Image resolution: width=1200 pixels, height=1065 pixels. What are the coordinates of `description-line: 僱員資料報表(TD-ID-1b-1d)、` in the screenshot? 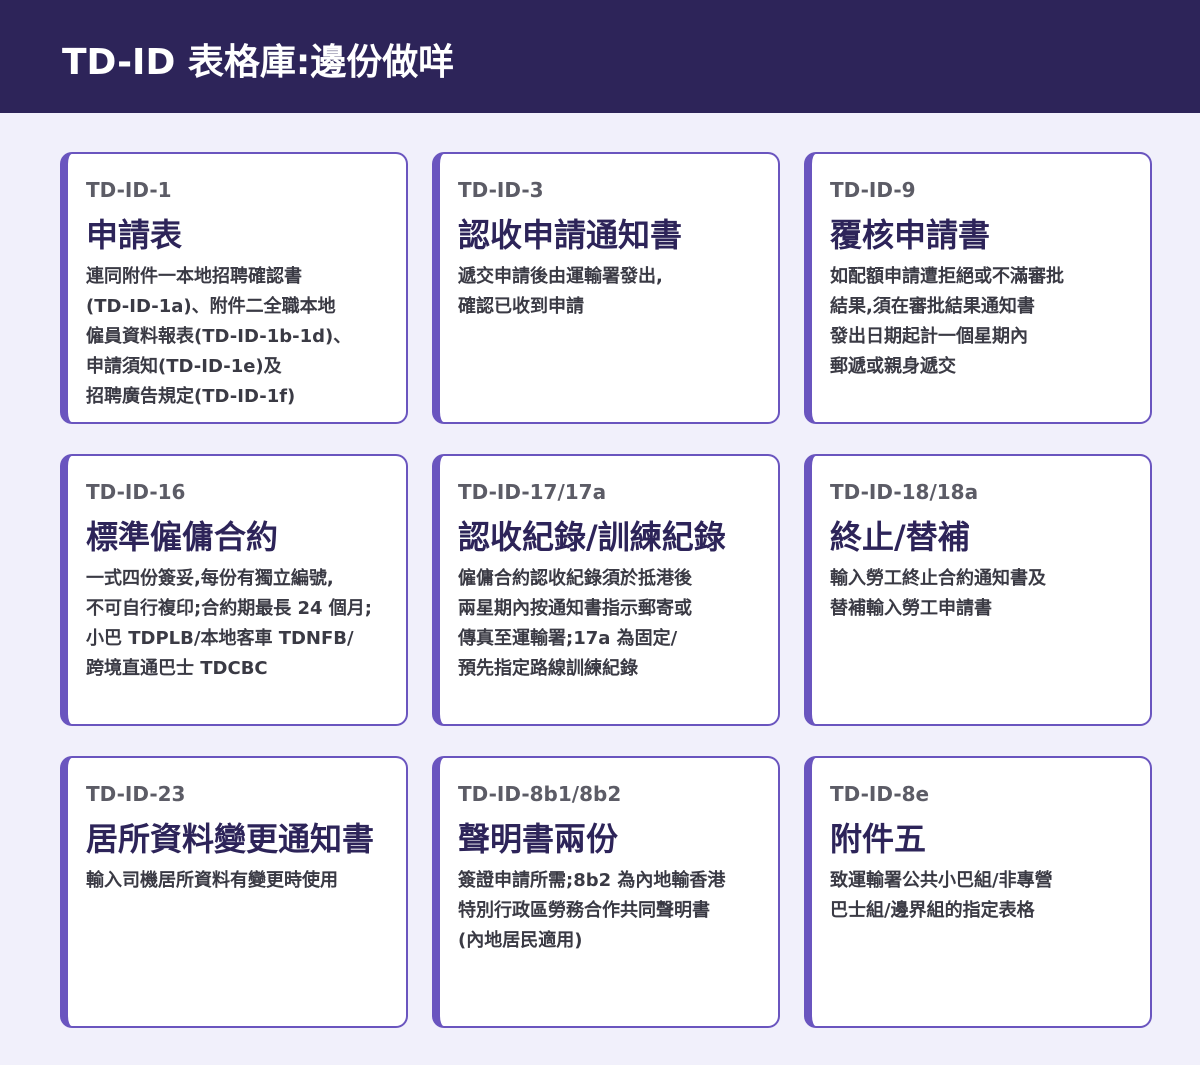 It's located at (219, 336).